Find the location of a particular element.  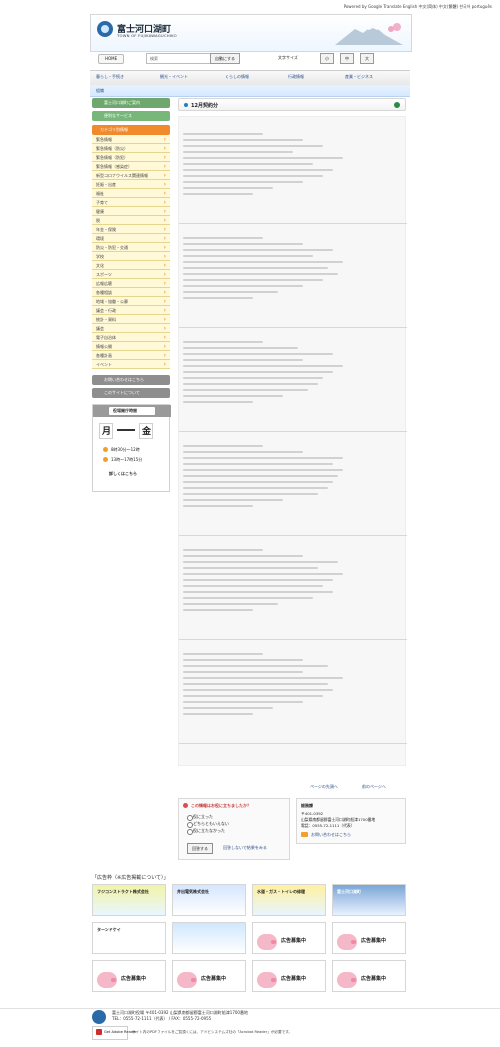

sidebar-item: 地域・協働・公募 is located at coordinates (131, 301).